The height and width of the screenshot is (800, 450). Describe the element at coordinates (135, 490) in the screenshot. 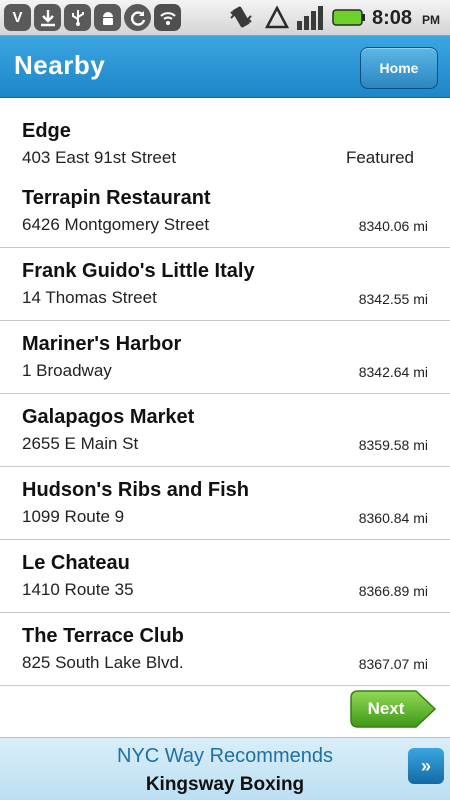

I see `place-name: Hudson's Ribs and Fish` at that location.